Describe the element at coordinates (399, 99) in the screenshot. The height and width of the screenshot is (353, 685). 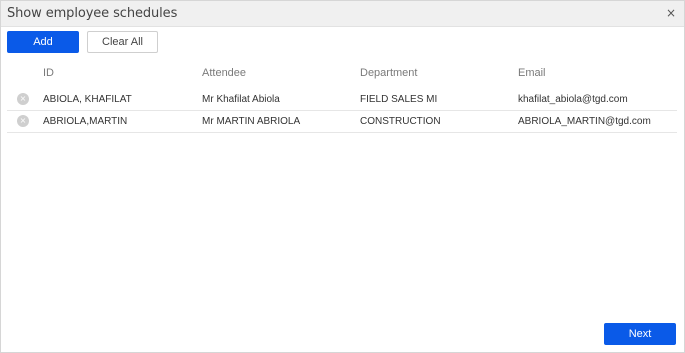
I see `cell-department: FIELD SALES MI` at that location.